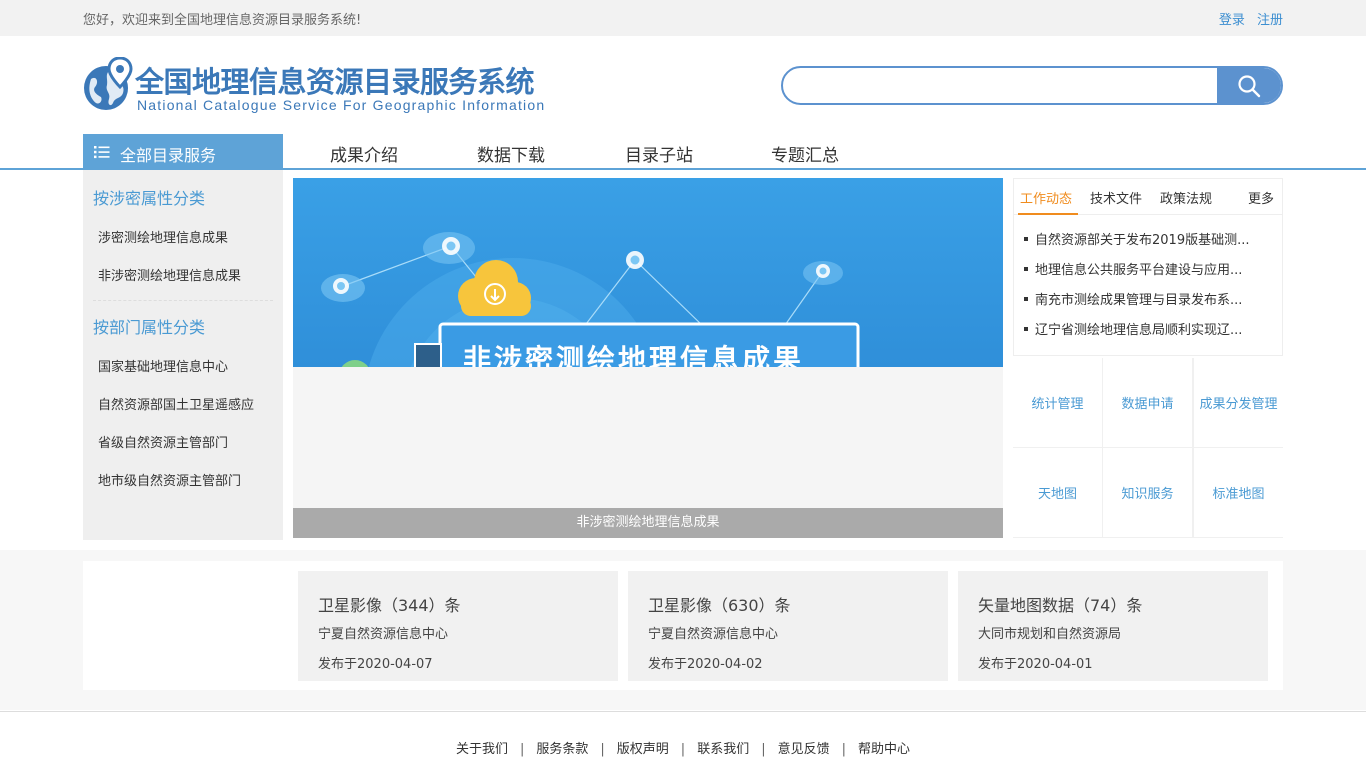  I want to click on quick-link-data-request: 数据申请, so click(1147, 402).